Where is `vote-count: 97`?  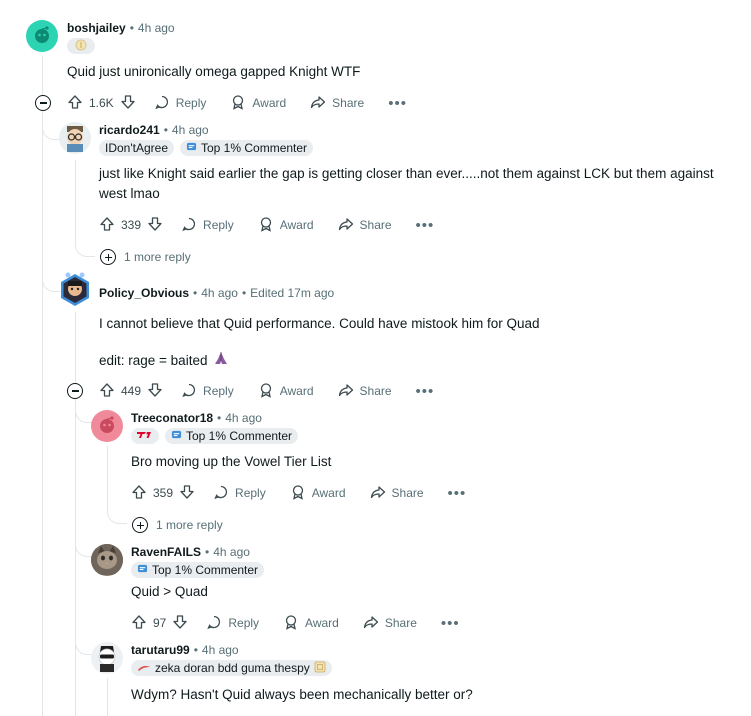 vote-count: 97 is located at coordinates (160, 623).